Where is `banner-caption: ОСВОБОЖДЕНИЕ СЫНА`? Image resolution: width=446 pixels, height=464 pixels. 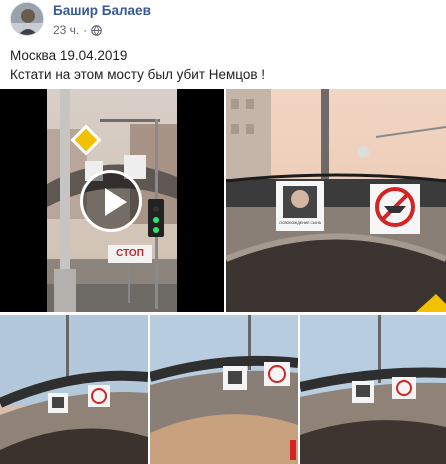 banner-caption: ОСВОБОЖДЕНИЕ СЫНА is located at coordinates (300, 223).